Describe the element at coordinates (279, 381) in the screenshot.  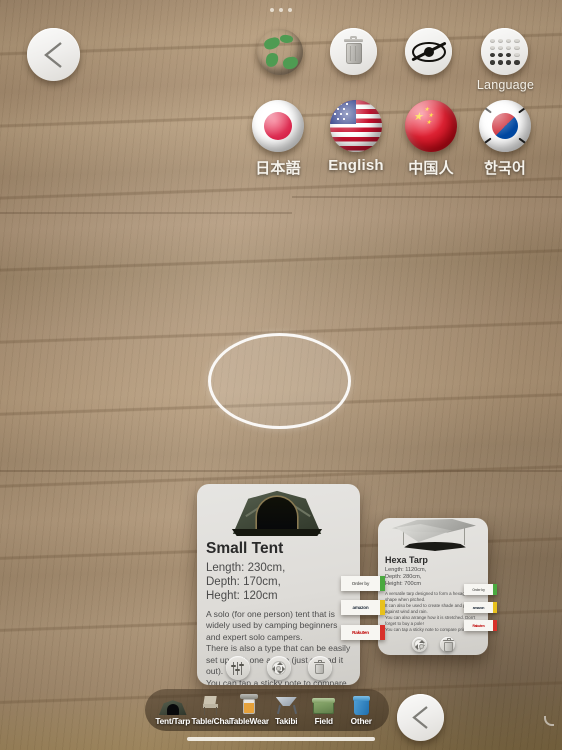
I see `ar-placement-ring` at that location.